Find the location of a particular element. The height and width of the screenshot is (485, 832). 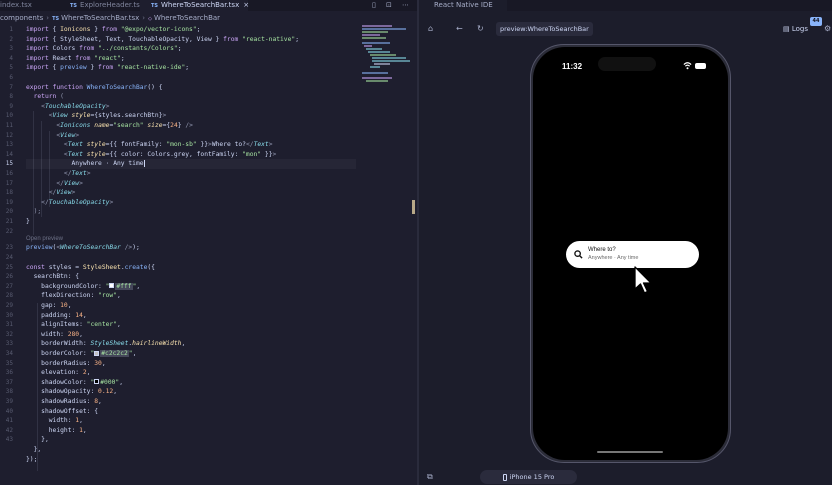

line-number: 26 is located at coordinates (9, 277).